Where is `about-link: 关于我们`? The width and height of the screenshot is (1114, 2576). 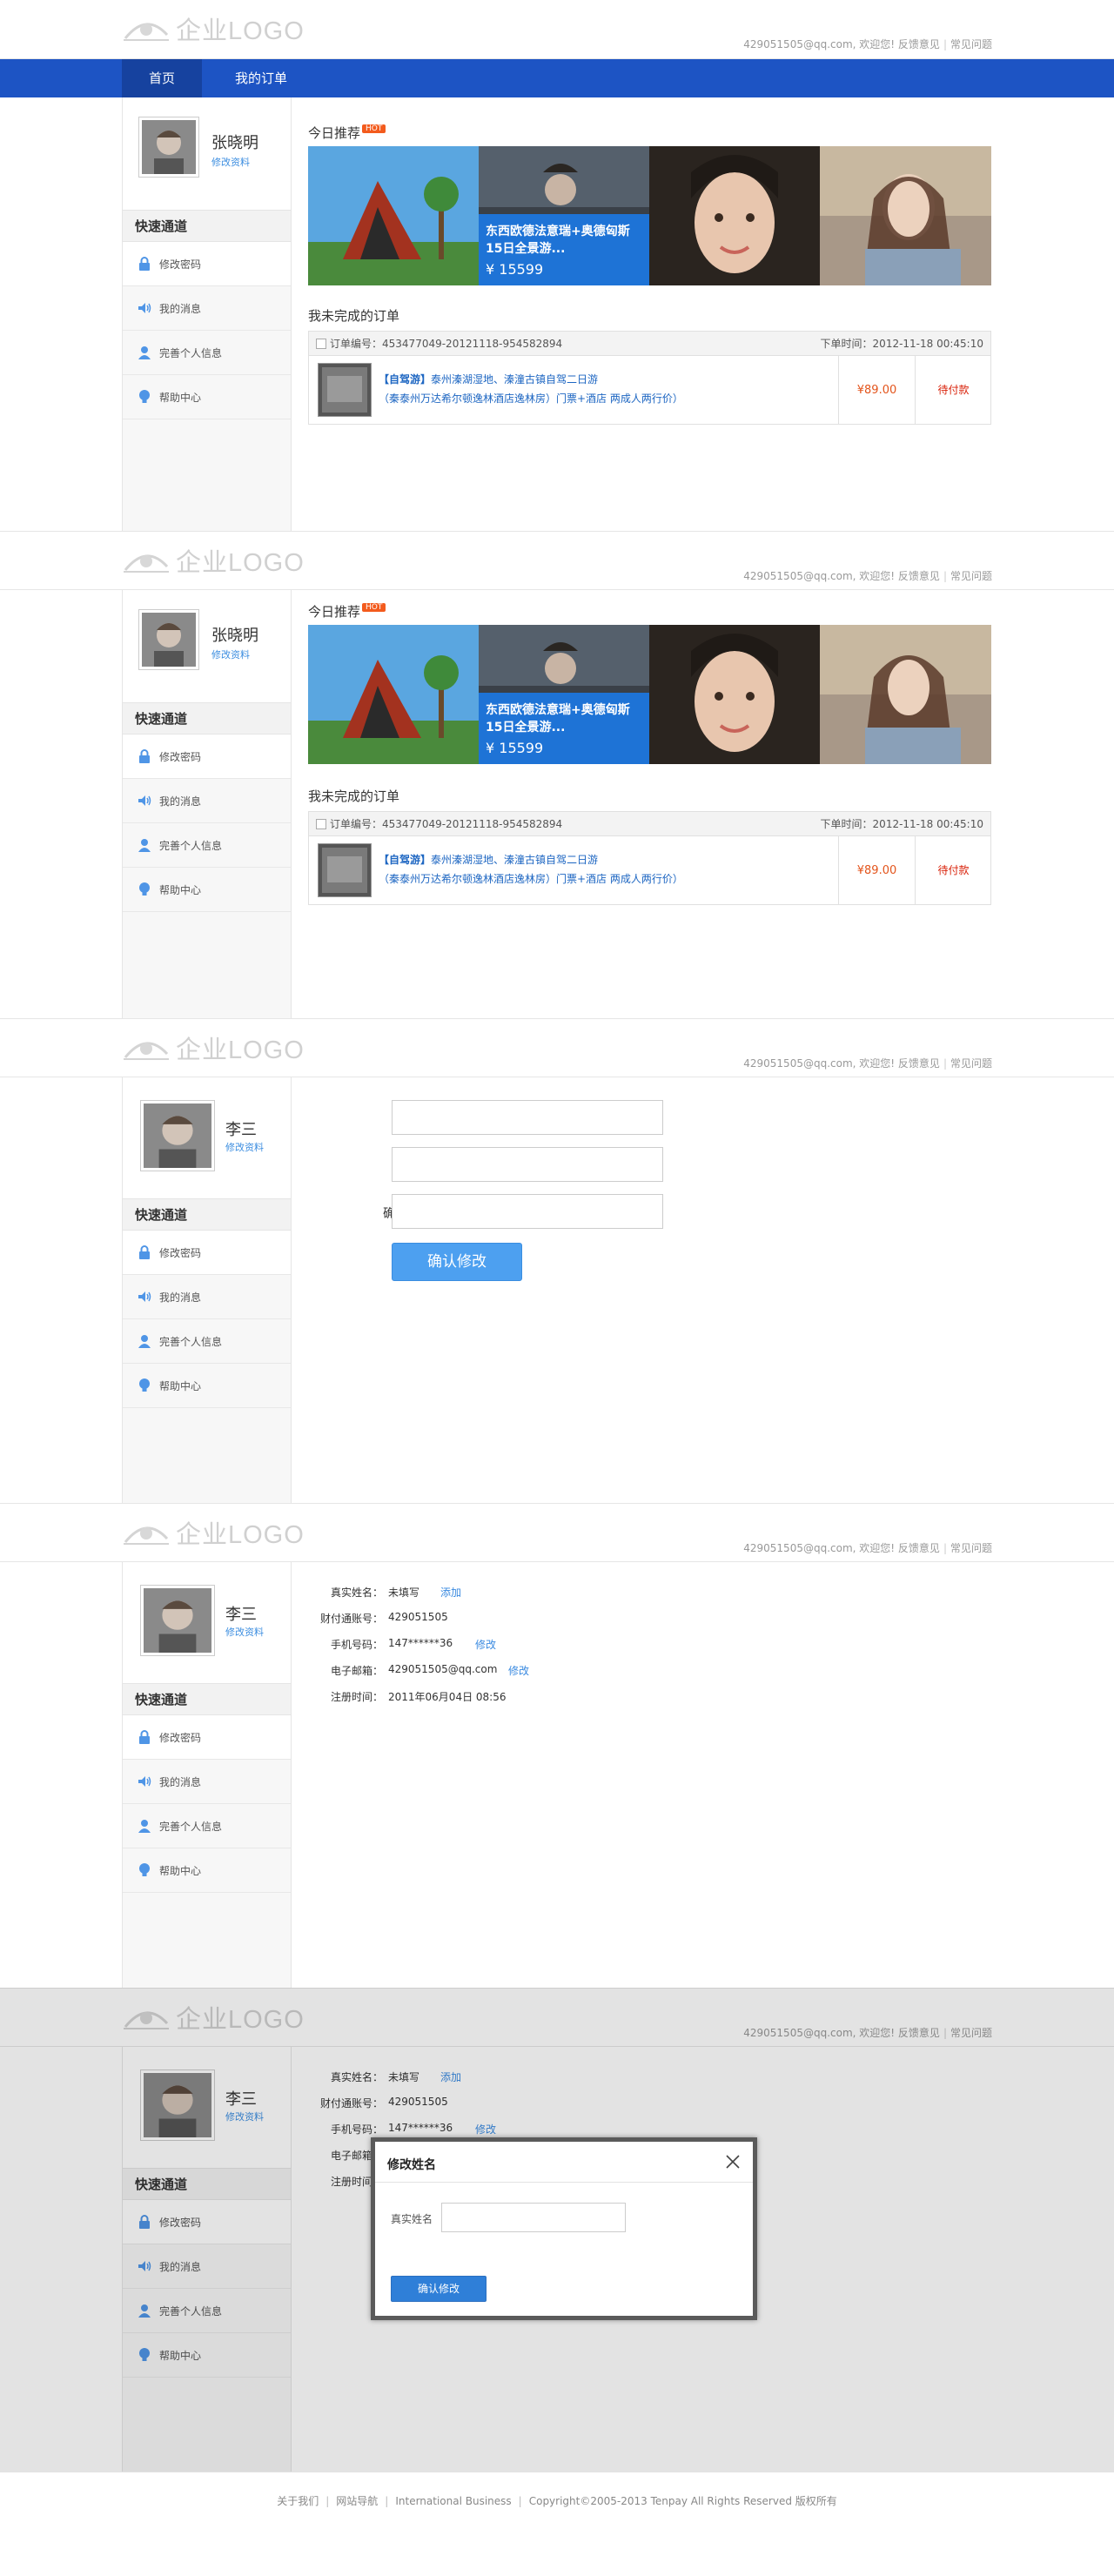 about-link: 关于我们 is located at coordinates (298, 2501).